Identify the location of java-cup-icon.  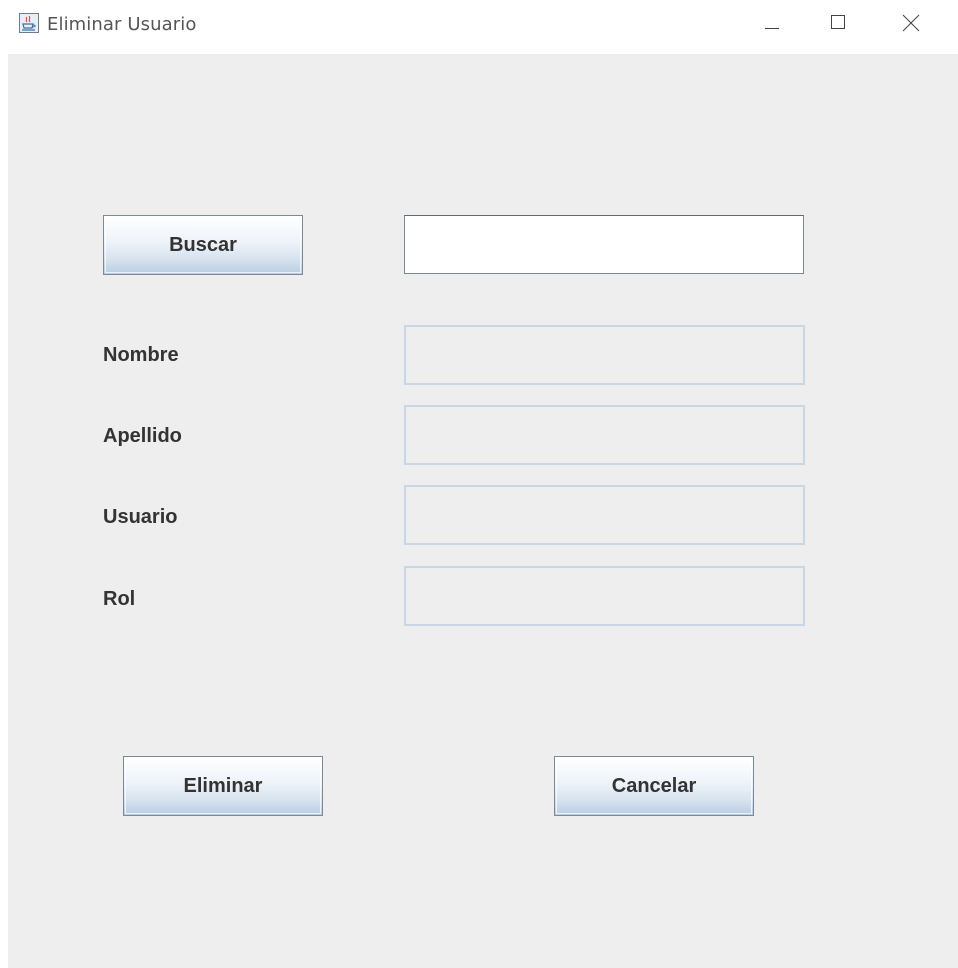
(29, 23).